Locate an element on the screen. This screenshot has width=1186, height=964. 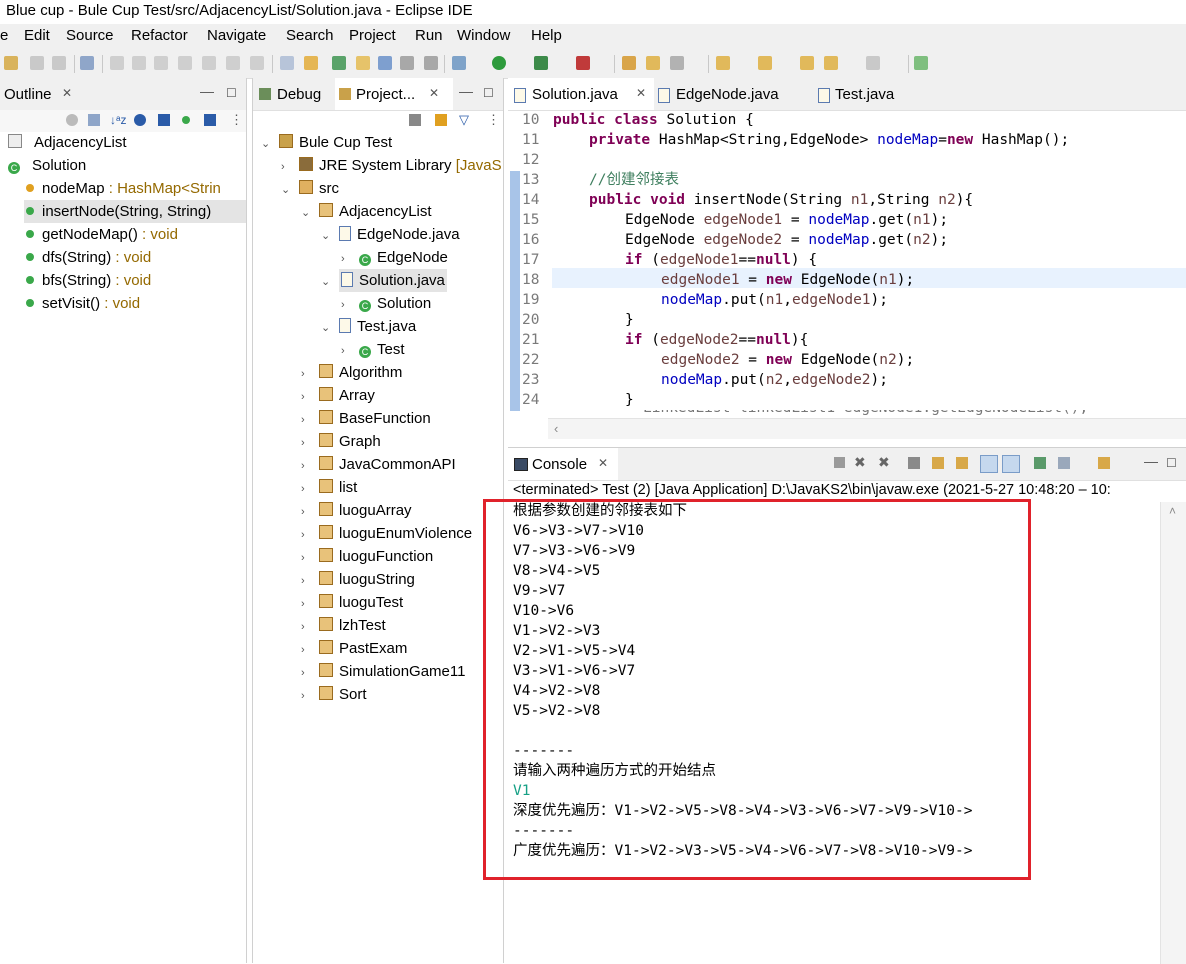
menu-run: Run is located at coordinates (429, 35).